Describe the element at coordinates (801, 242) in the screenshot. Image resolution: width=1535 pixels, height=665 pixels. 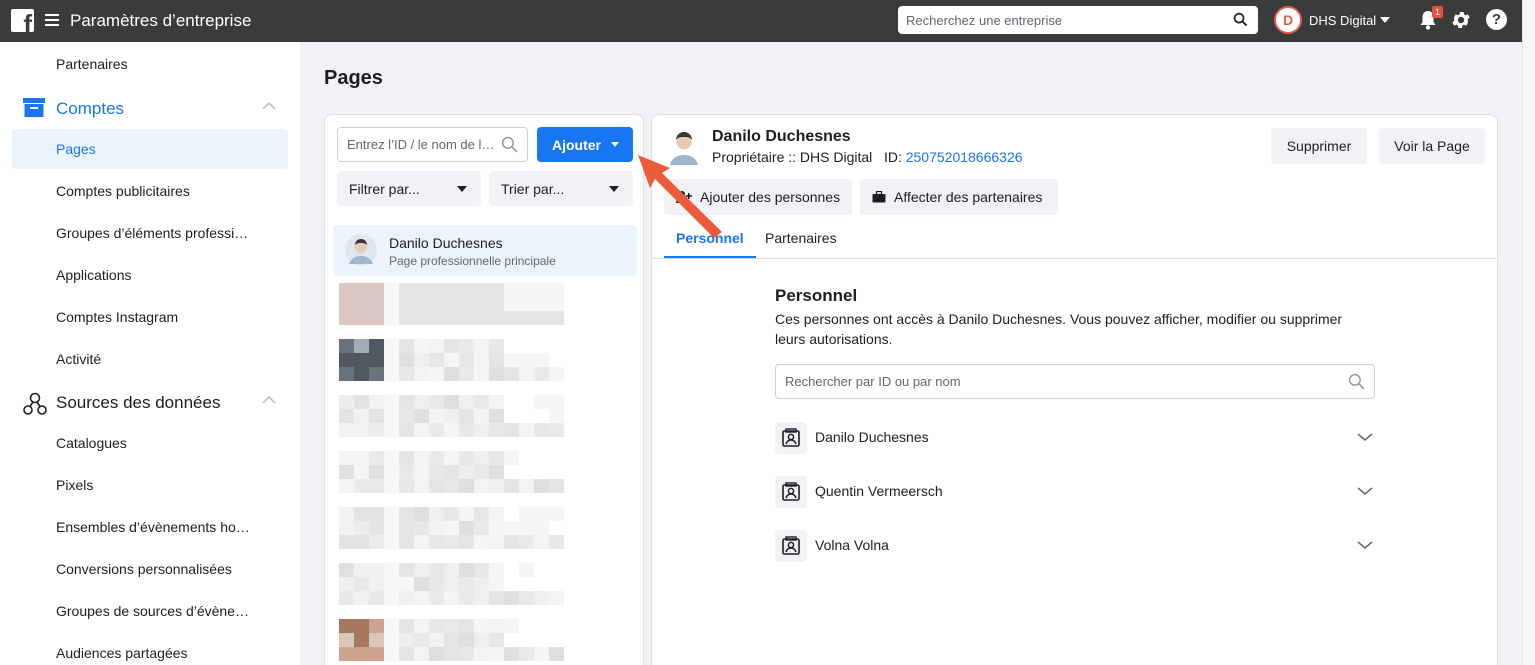
I see `tab-partenaires: Partenaires` at that location.